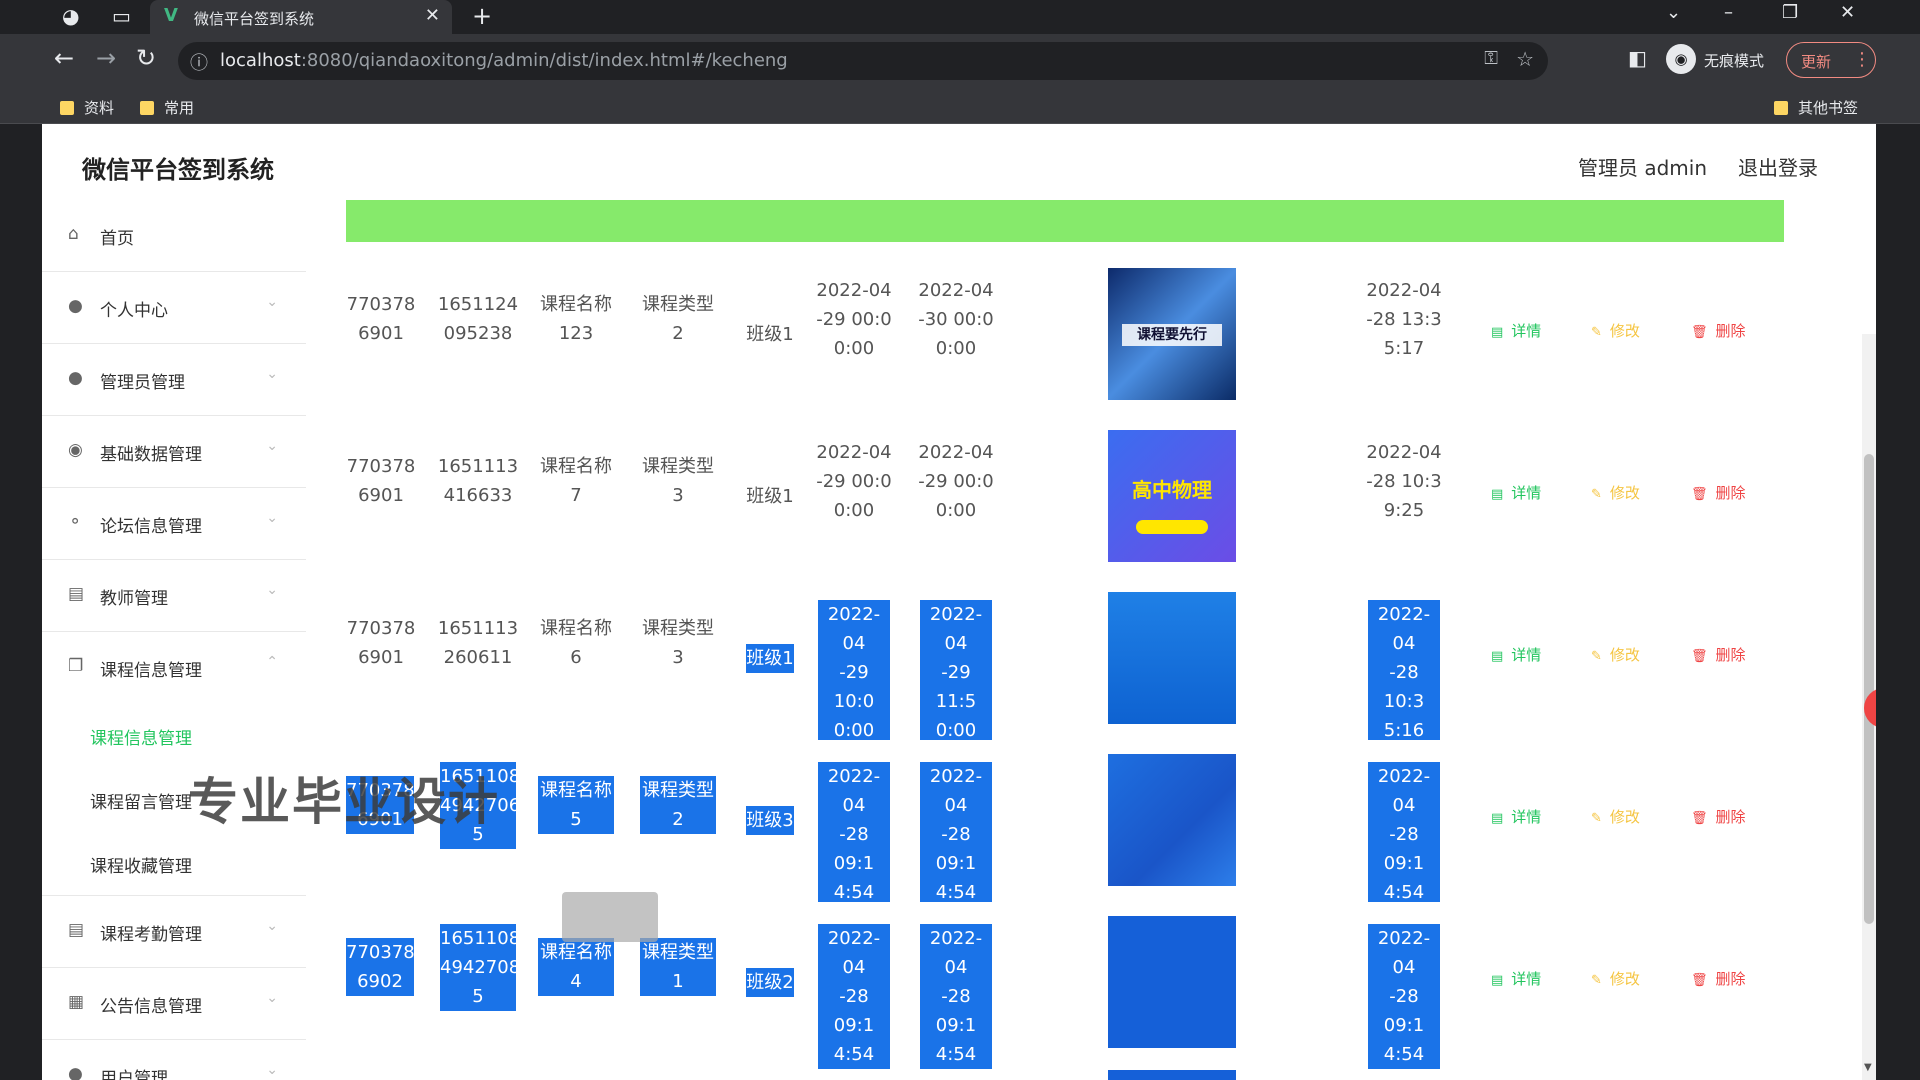  Describe the element at coordinates (174, 308) in the screenshot. I see `sidebar-item-personal: ● 个人中心 ⌄` at that location.